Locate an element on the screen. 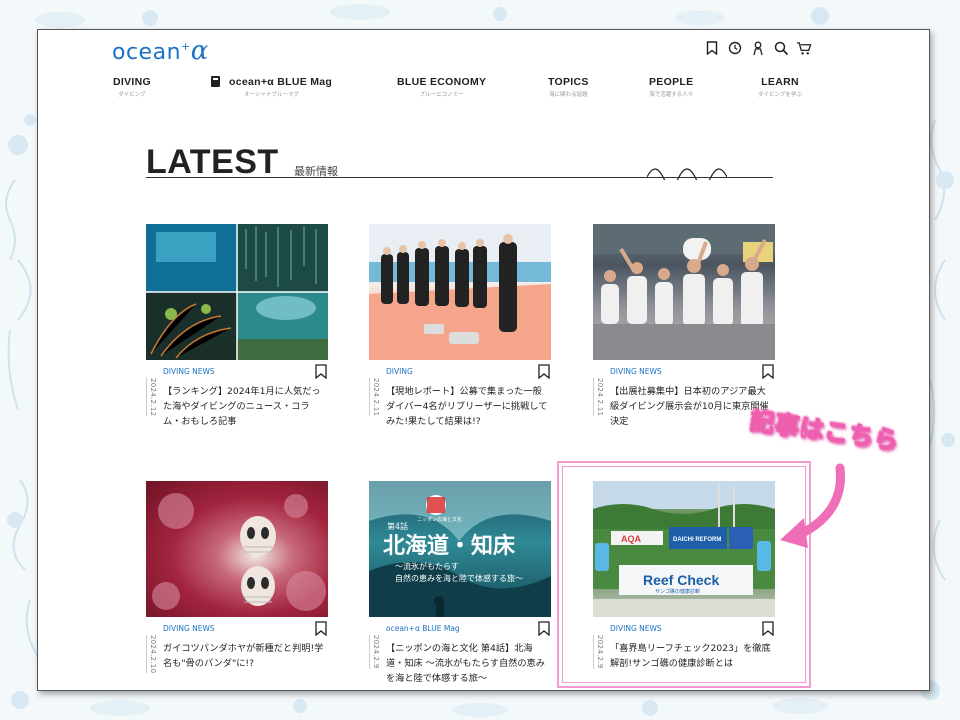  header-tools is located at coordinates (758, 48).